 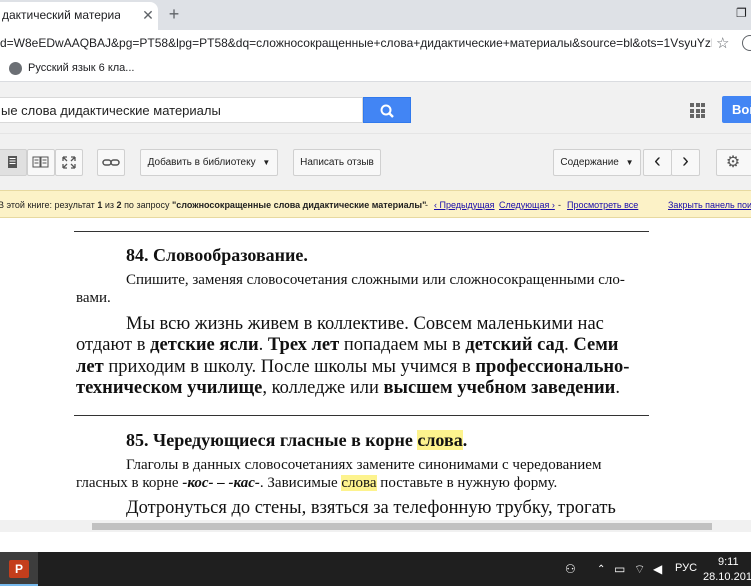 I want to click on taskbar-app-button: P, so click(x=19, y=569).